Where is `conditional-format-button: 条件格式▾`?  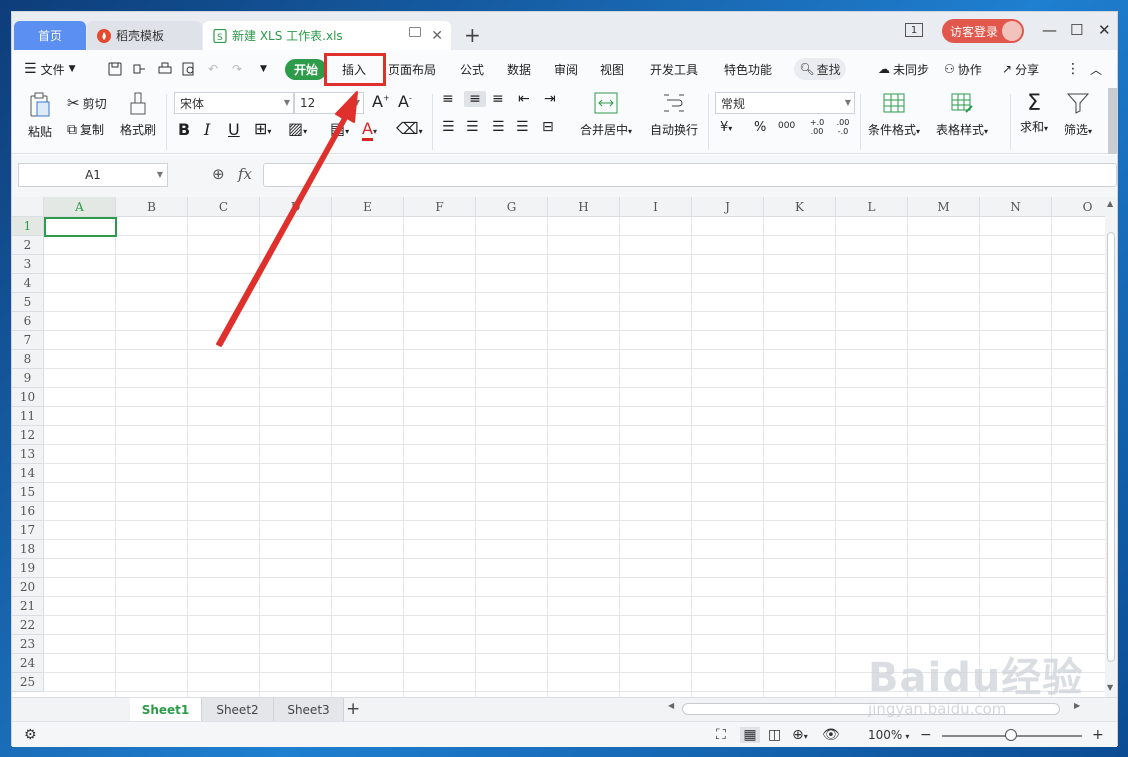 conditional-format-button: 条件格式▾ is located at coordinates (894, 115).